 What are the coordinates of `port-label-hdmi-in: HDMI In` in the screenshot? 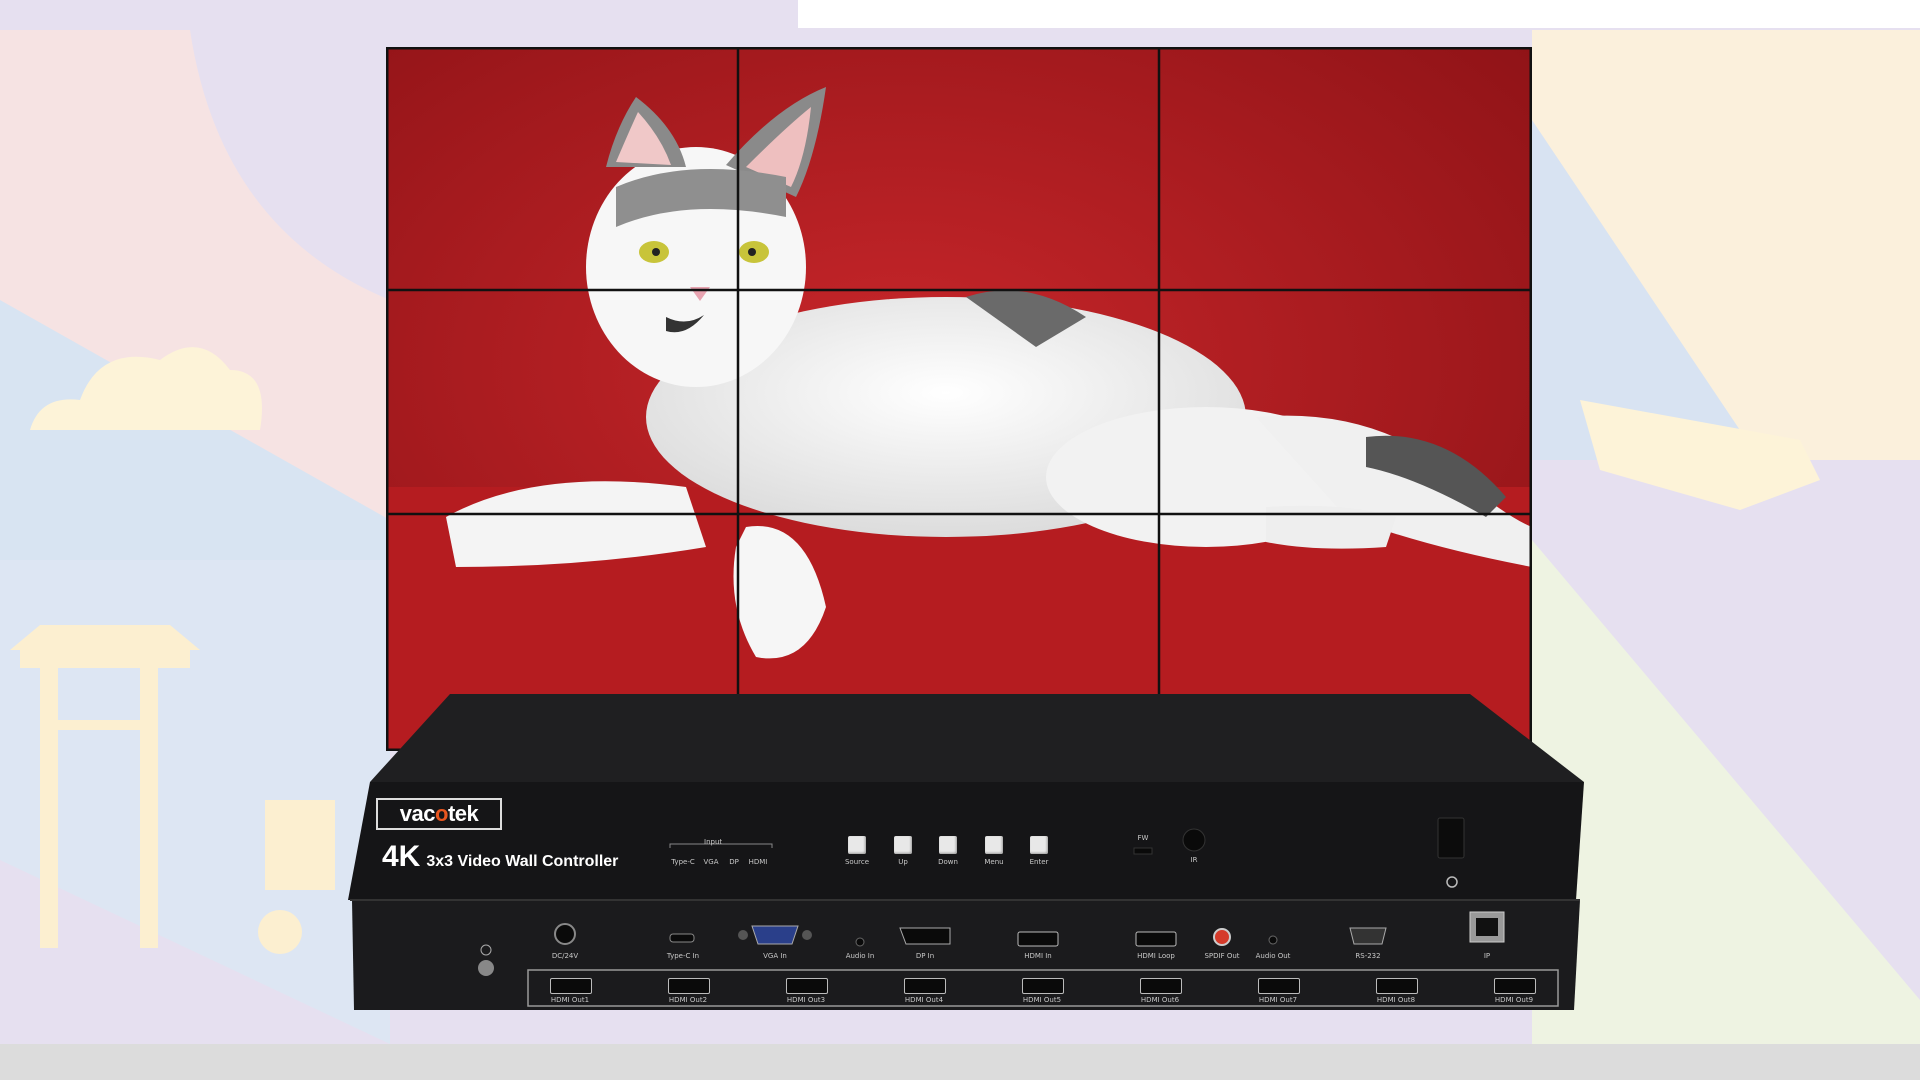 It's located at (1038, 956).